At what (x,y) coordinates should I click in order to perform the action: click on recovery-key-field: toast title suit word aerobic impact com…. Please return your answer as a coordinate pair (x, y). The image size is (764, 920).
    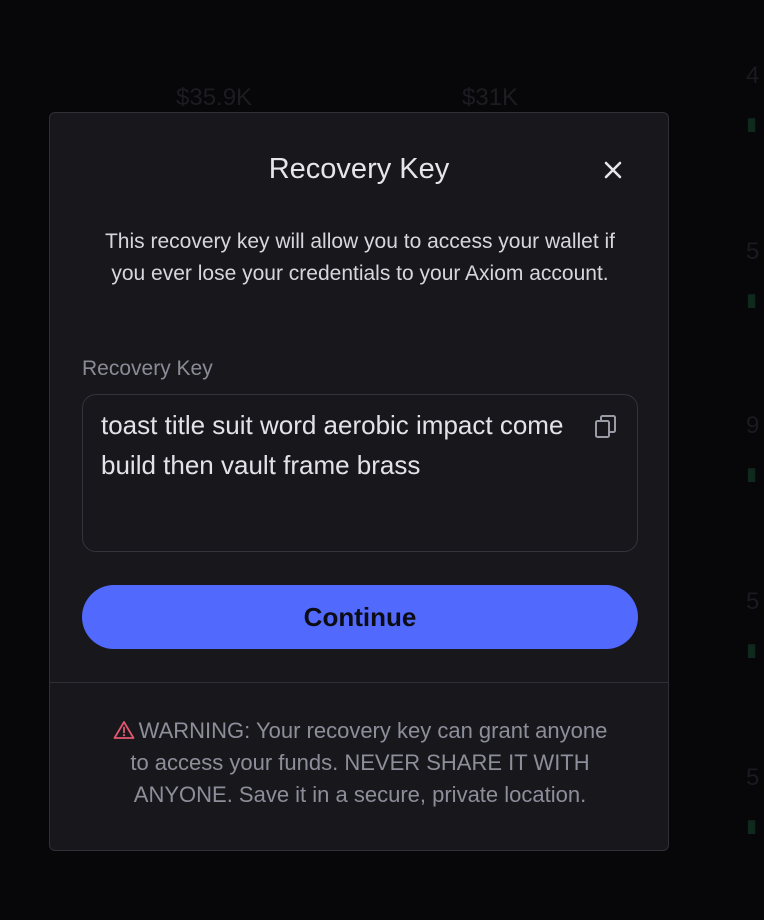
    Looking at the image, I should click on (360, 473).